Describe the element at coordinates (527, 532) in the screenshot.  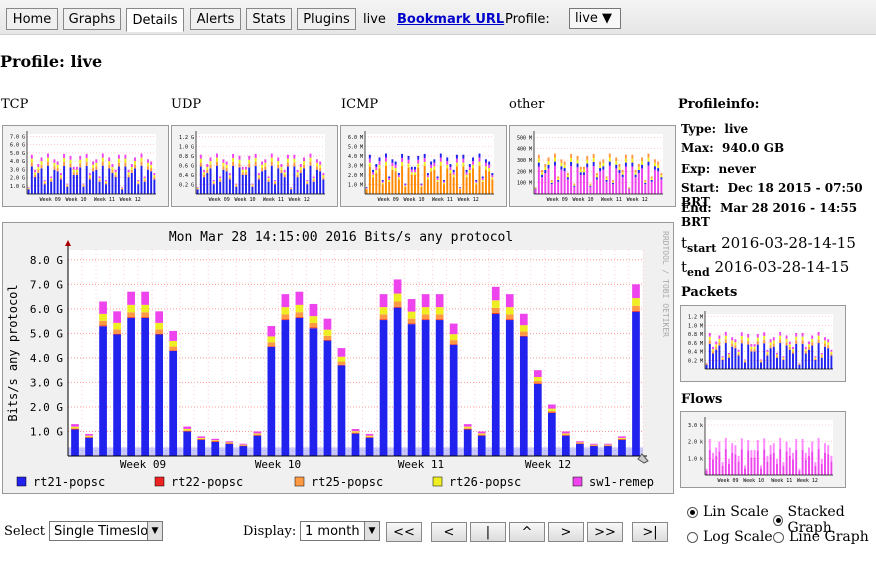
I see `nav-up-button: ^` at that location.